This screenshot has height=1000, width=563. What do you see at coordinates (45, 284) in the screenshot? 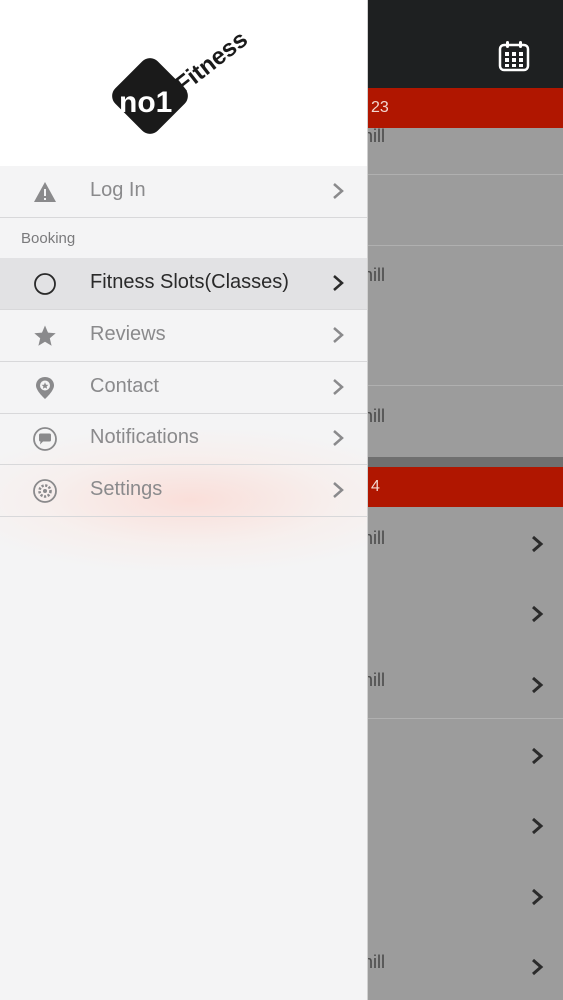
I see `circle-icon` at bounding box center [45, 284].